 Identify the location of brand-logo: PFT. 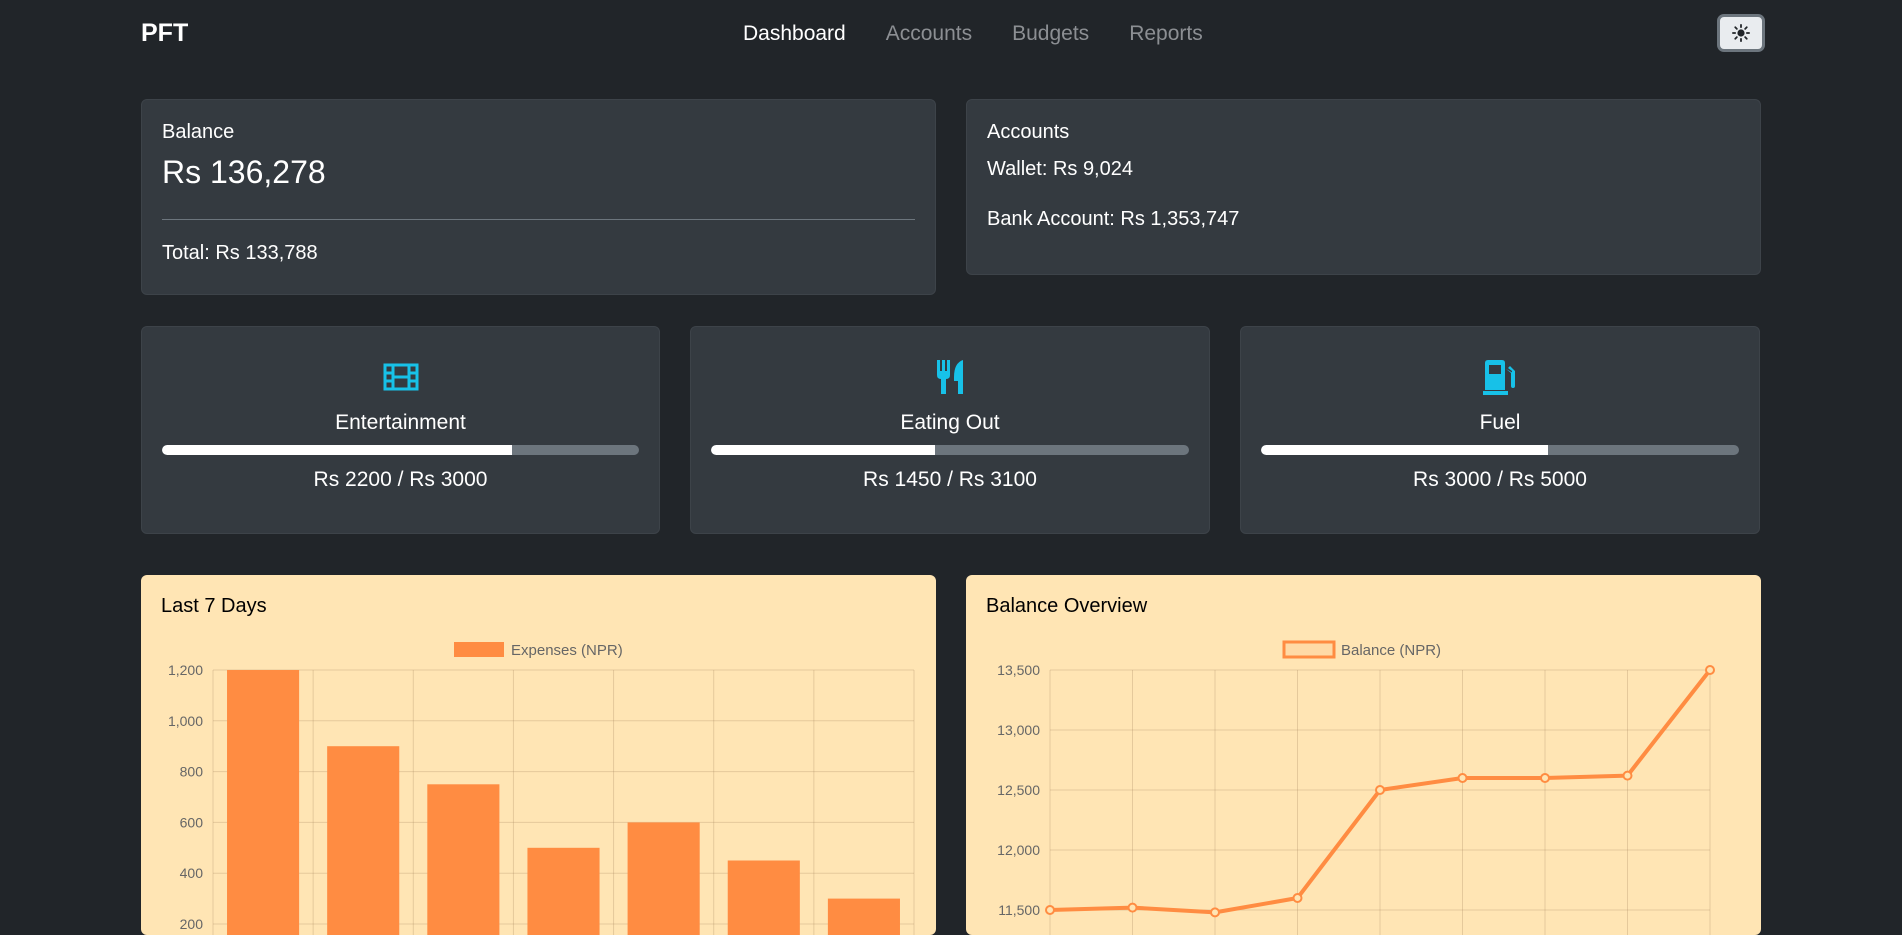
(164, 33).